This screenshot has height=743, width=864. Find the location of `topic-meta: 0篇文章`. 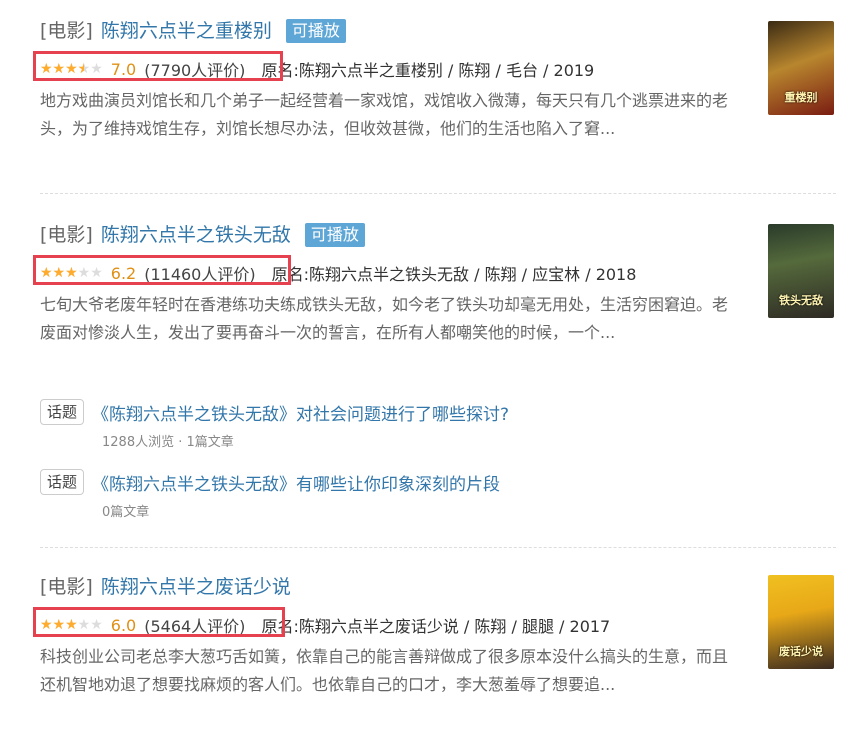

topic-meta: 0篇文章 is located at coordinates (126, 512).